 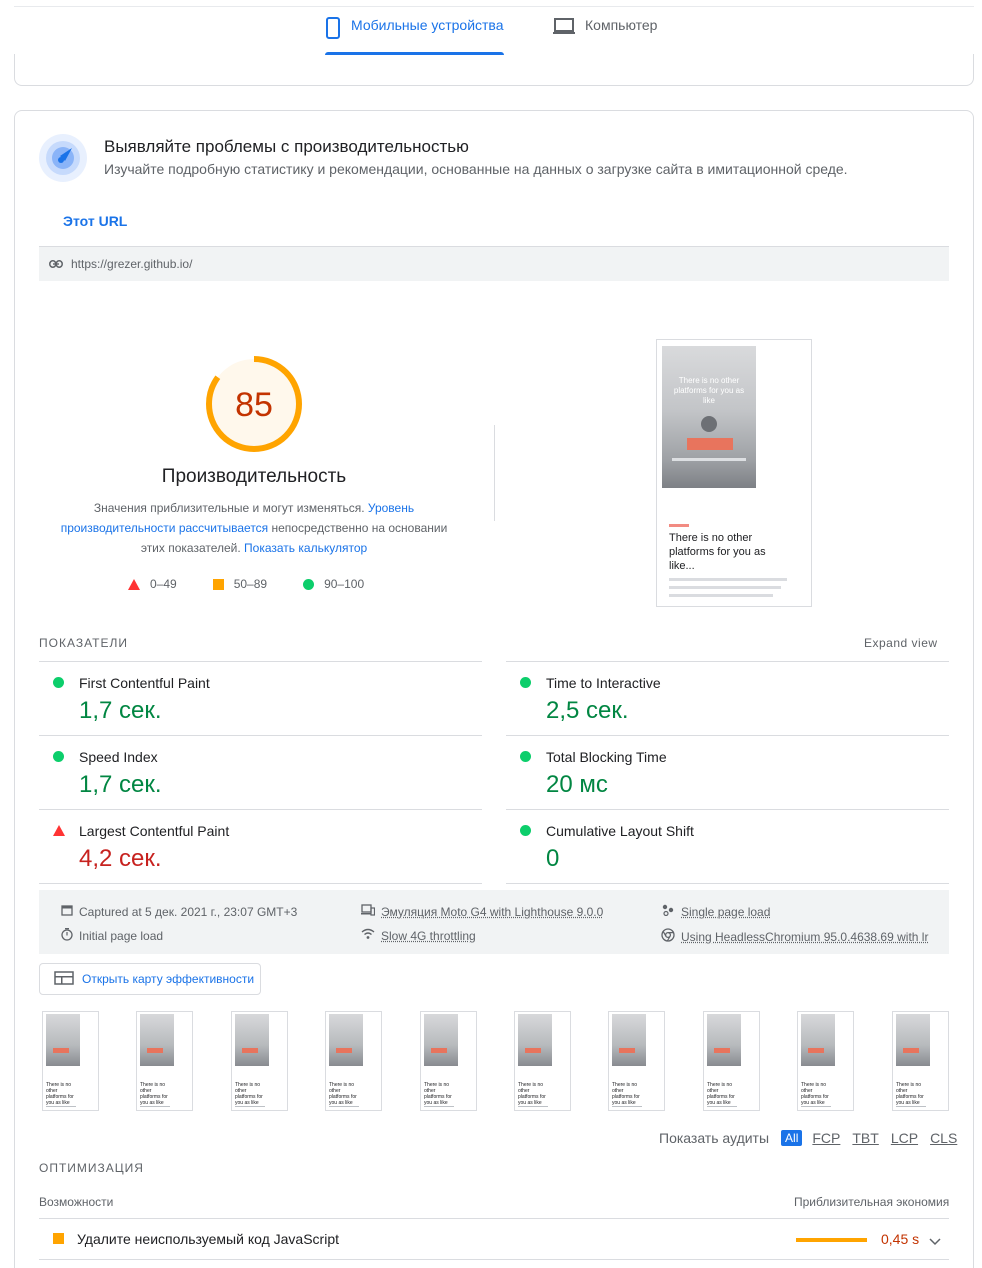 What do you see at coordinates (606, 757) in the screenshot?
I see `metric-title: Total Blocking Time` at bounding box center [606, 757].